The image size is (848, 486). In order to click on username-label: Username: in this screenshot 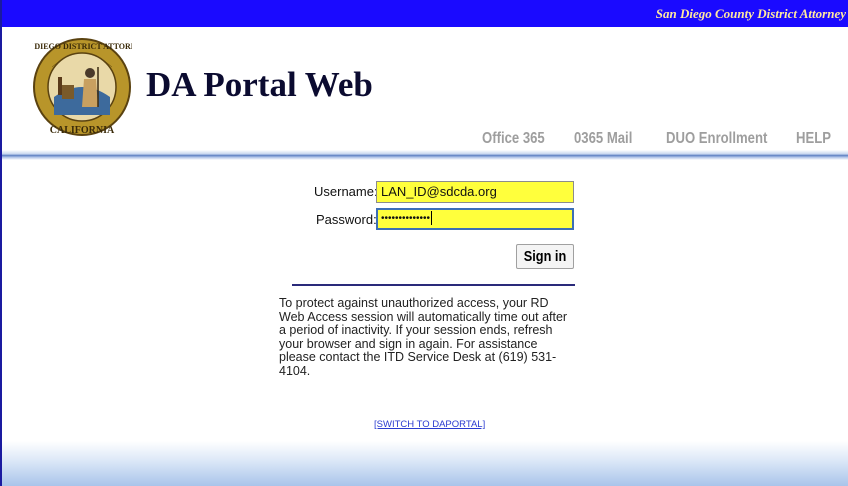, I will do `click(346, 191)`.